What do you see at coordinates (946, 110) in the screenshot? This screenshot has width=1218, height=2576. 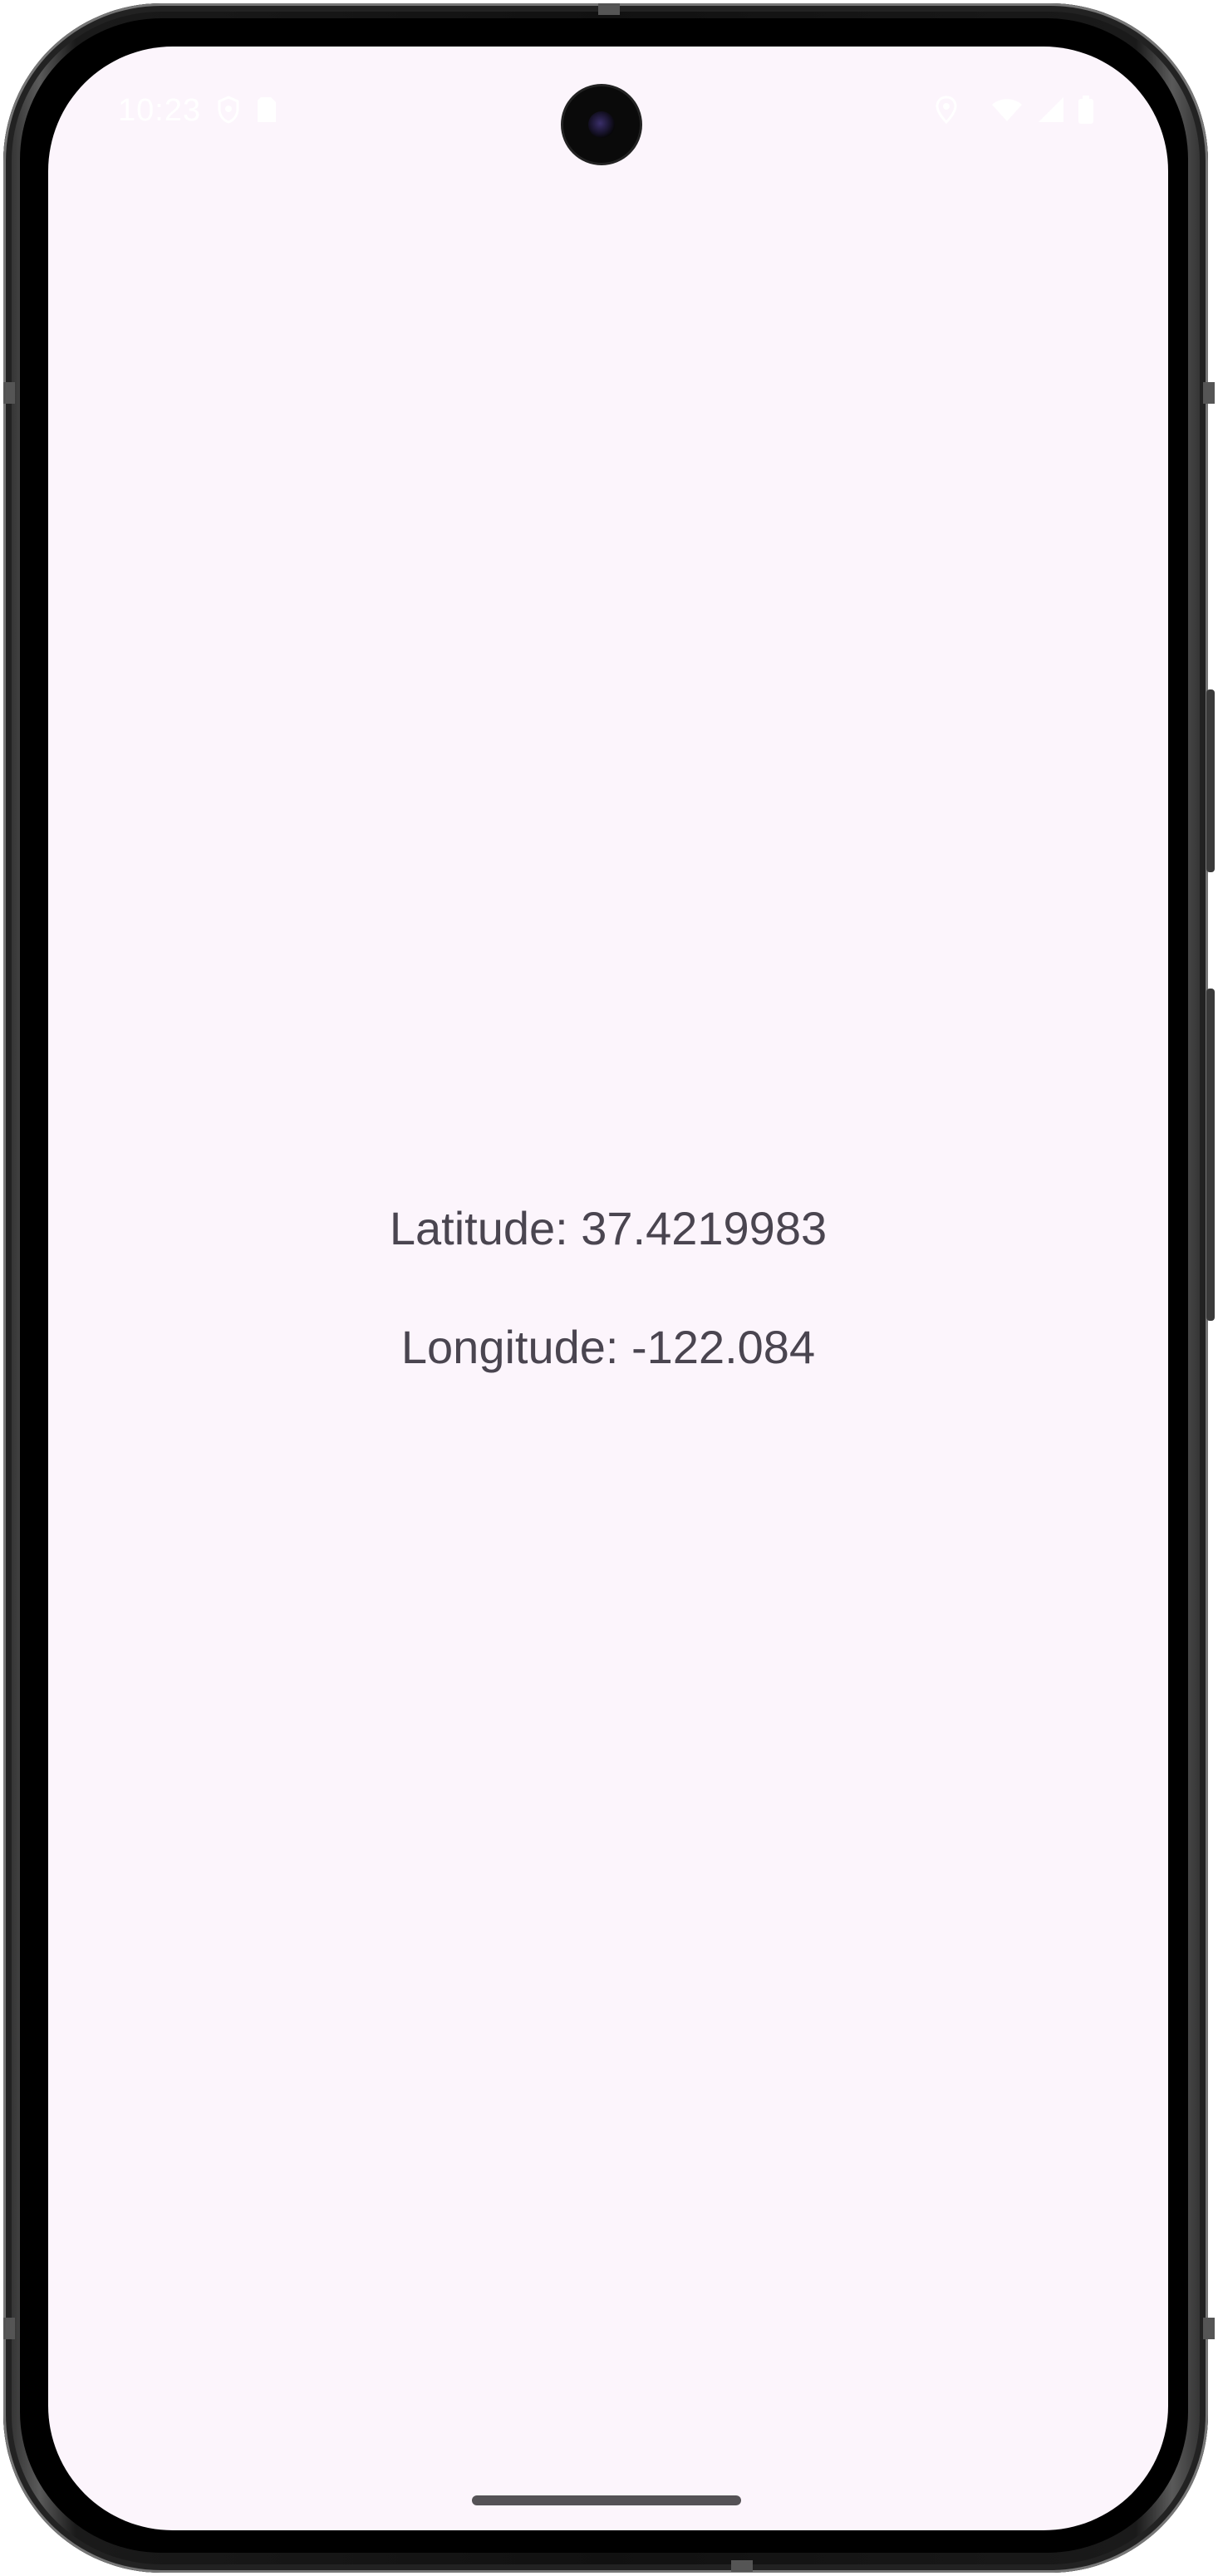 I see `location-icon` at bounding box center [946, 110].